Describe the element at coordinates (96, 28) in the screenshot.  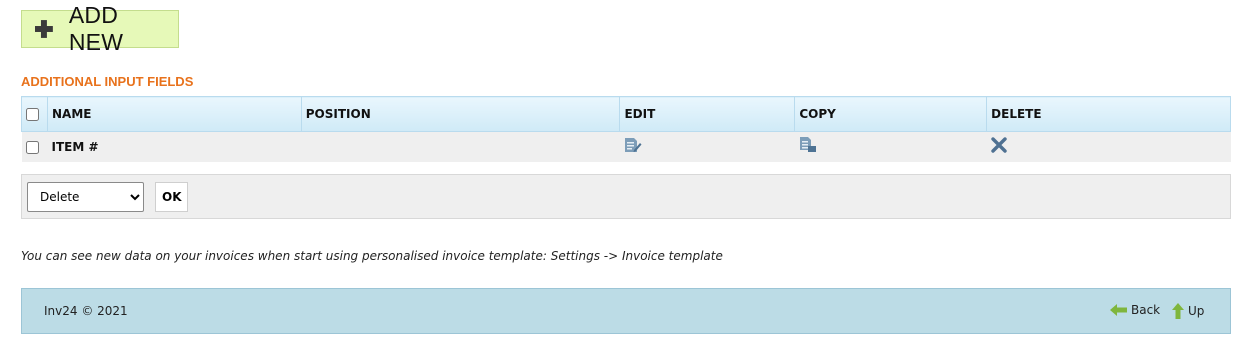
I see `add-new-label: ADD NEW` at that location.